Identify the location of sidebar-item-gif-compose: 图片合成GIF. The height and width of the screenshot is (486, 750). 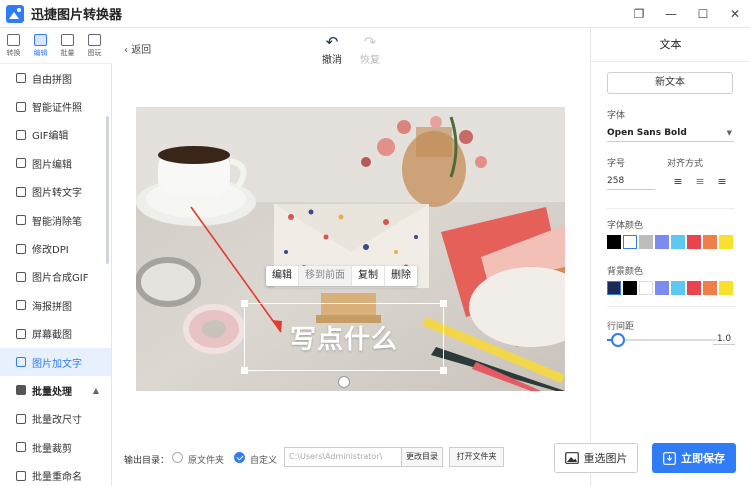
(55, 277).